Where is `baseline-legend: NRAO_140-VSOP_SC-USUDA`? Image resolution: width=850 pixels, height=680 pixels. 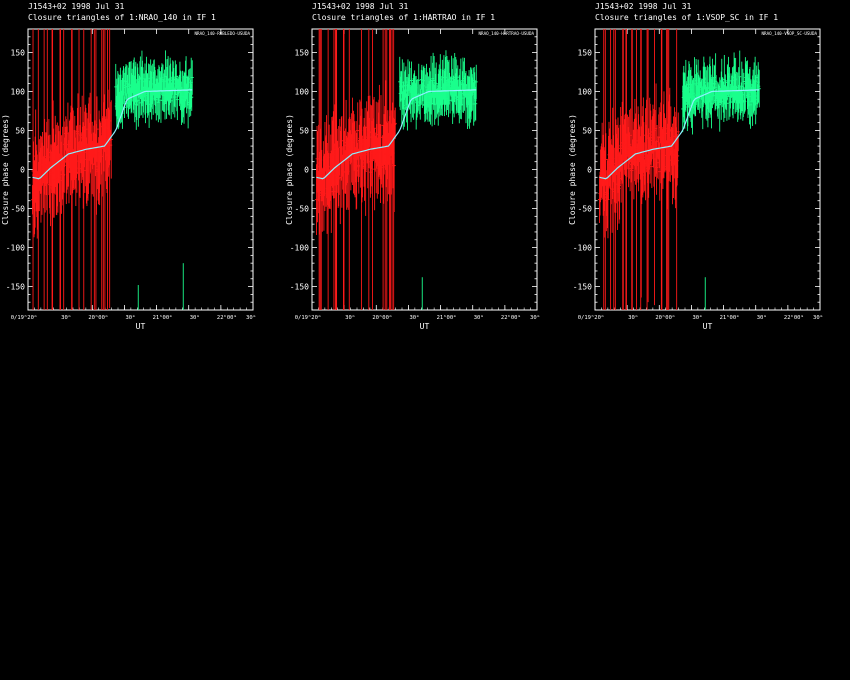 baseline-legend: NRAO_140-VSOP_SC-USUDA is located at coordinates (790, 33).